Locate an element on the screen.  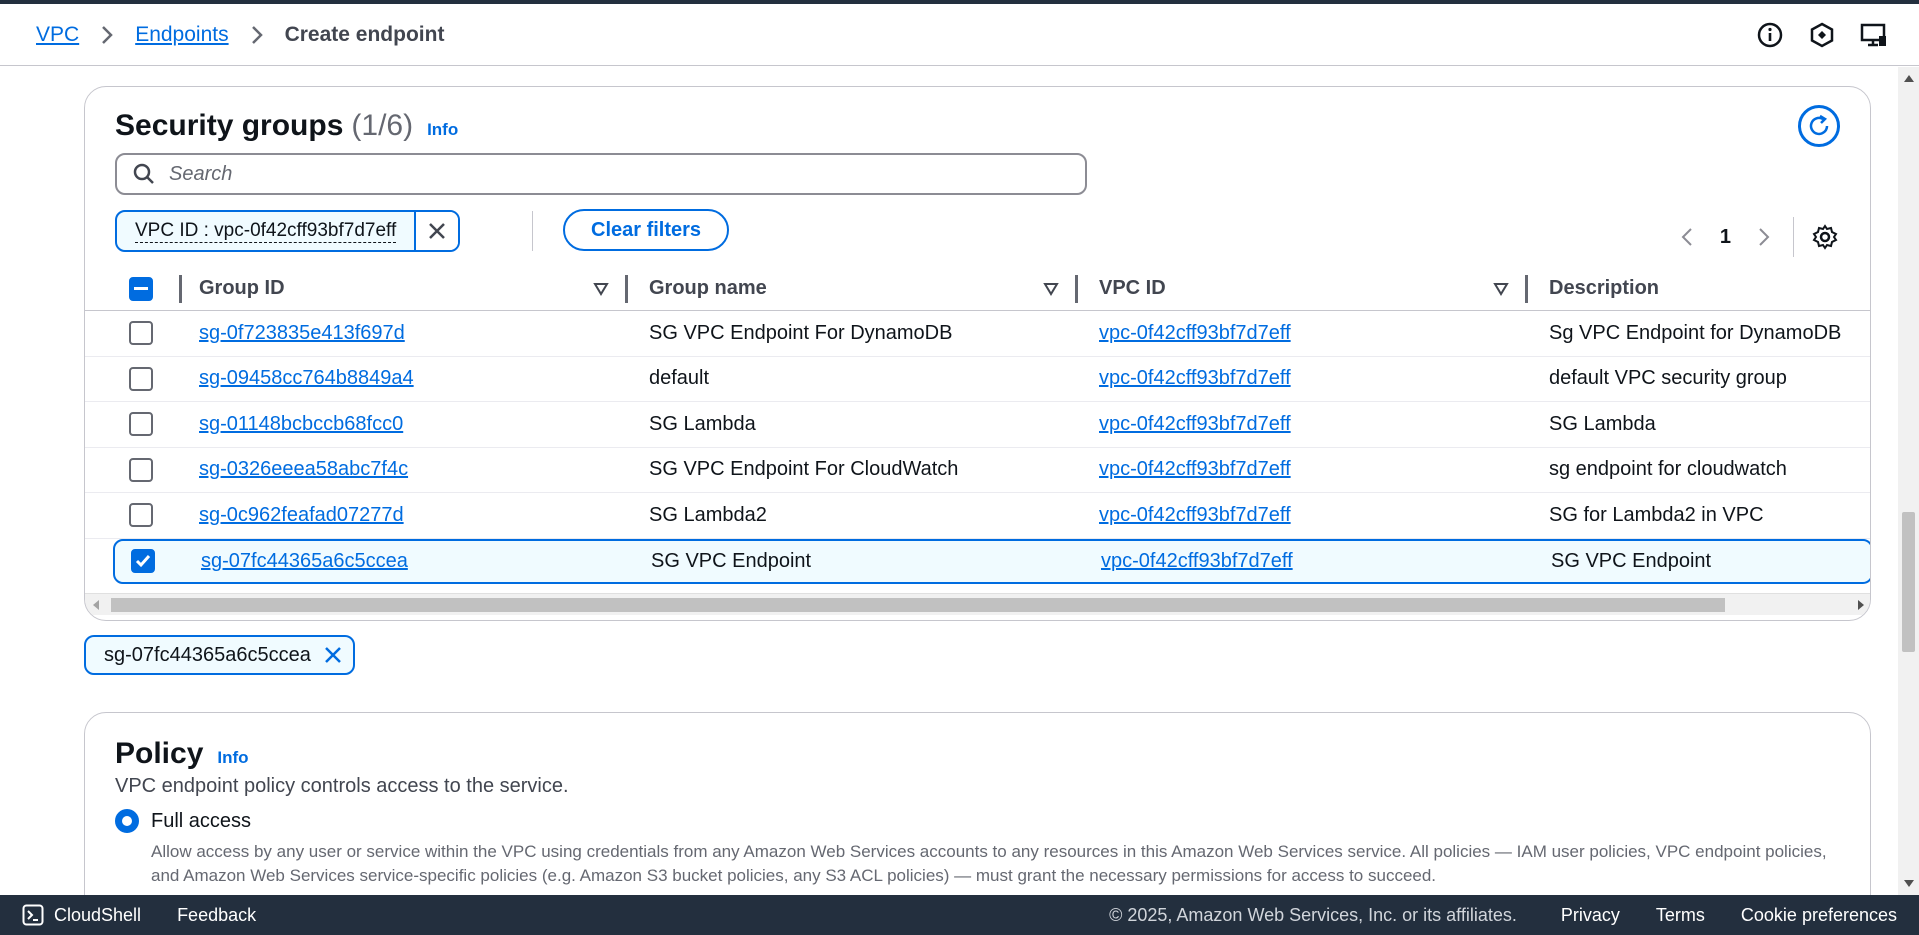
cloudshell-label: CloudShell is located at coordinates (98, 914).